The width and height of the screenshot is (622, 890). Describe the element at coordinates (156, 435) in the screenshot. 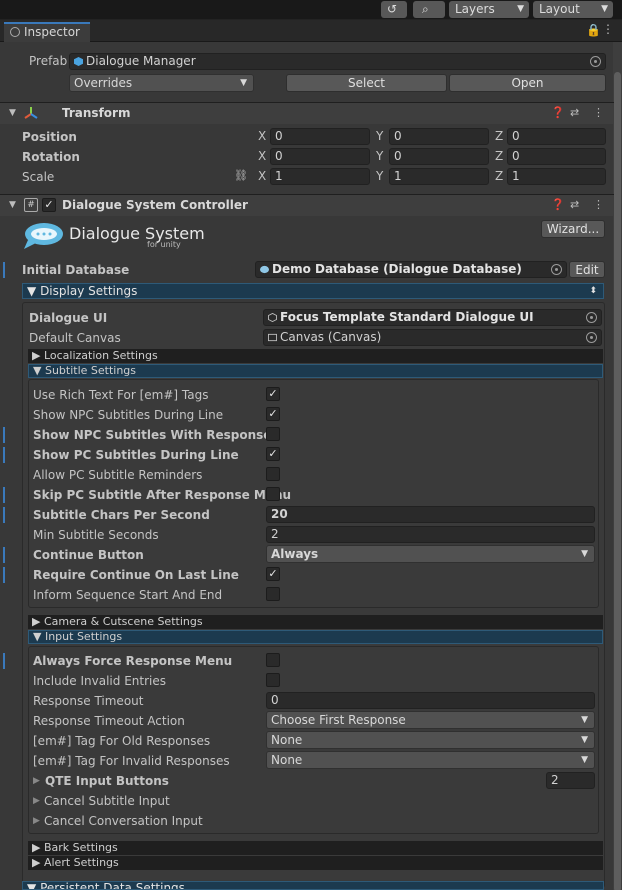

I see `npc-subtitles-with-responses-label: Show NPC Subtitles With Responses` at that location.